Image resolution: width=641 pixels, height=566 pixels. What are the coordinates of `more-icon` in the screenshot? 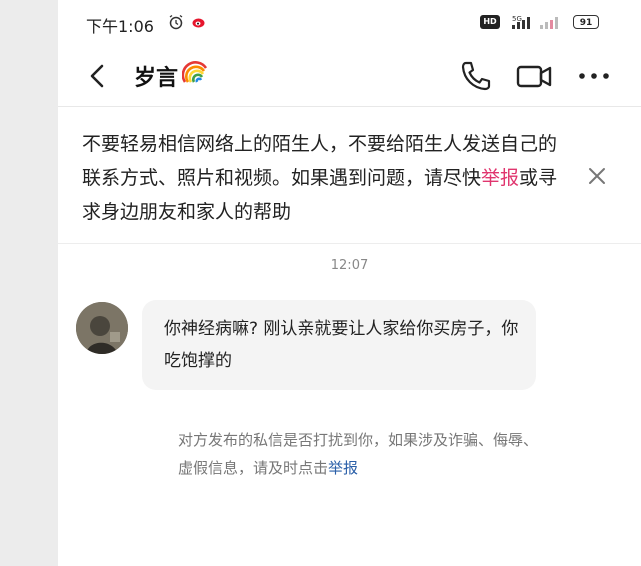 It's located at (594, 76).